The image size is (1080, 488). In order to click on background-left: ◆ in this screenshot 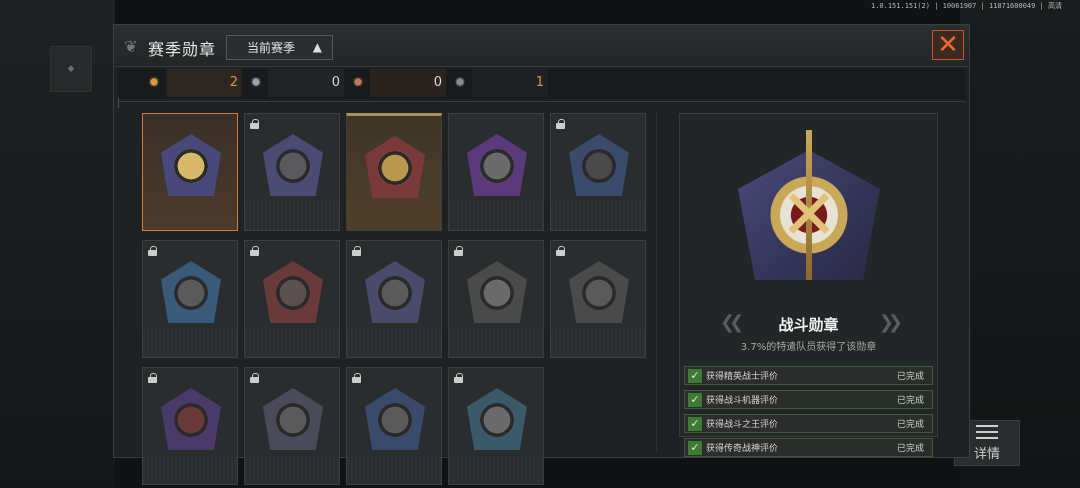, I will do `click(57, 244)`.